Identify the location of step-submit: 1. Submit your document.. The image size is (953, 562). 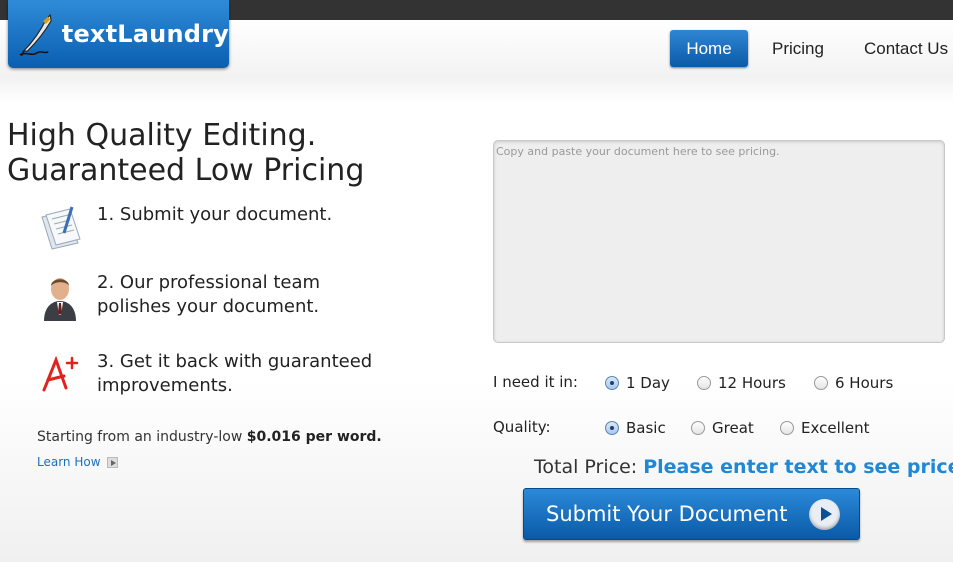
(184, 228).